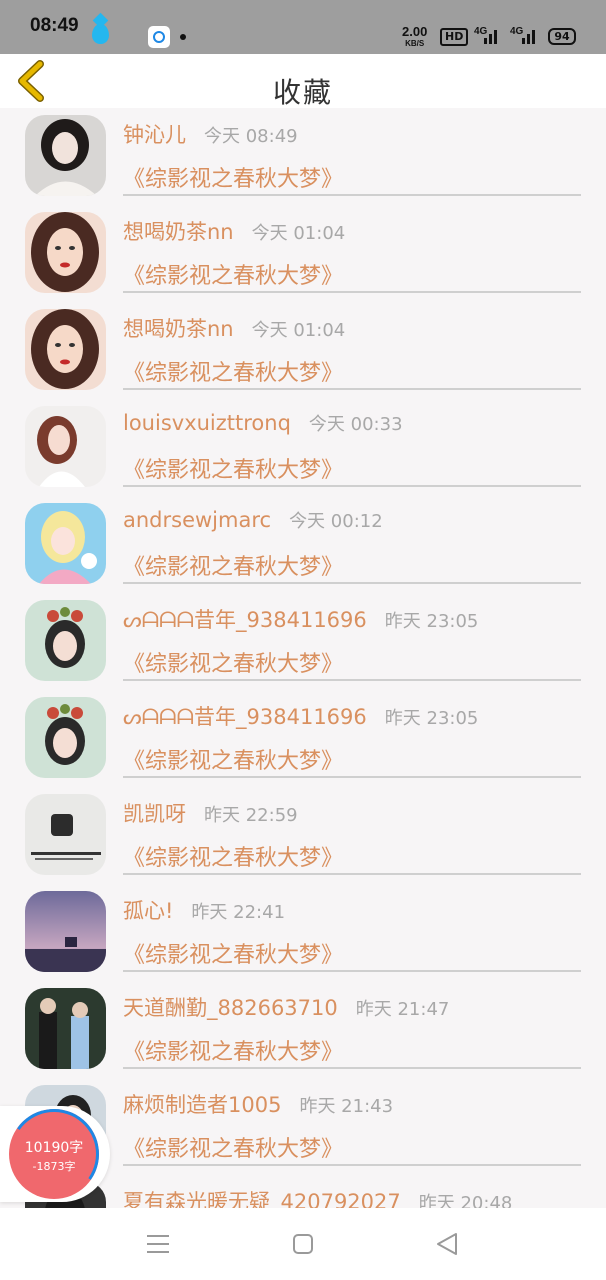 The width and height of the screenshot is (606, 1280). I want to click on signal-4g-icon, so click(491, 35).